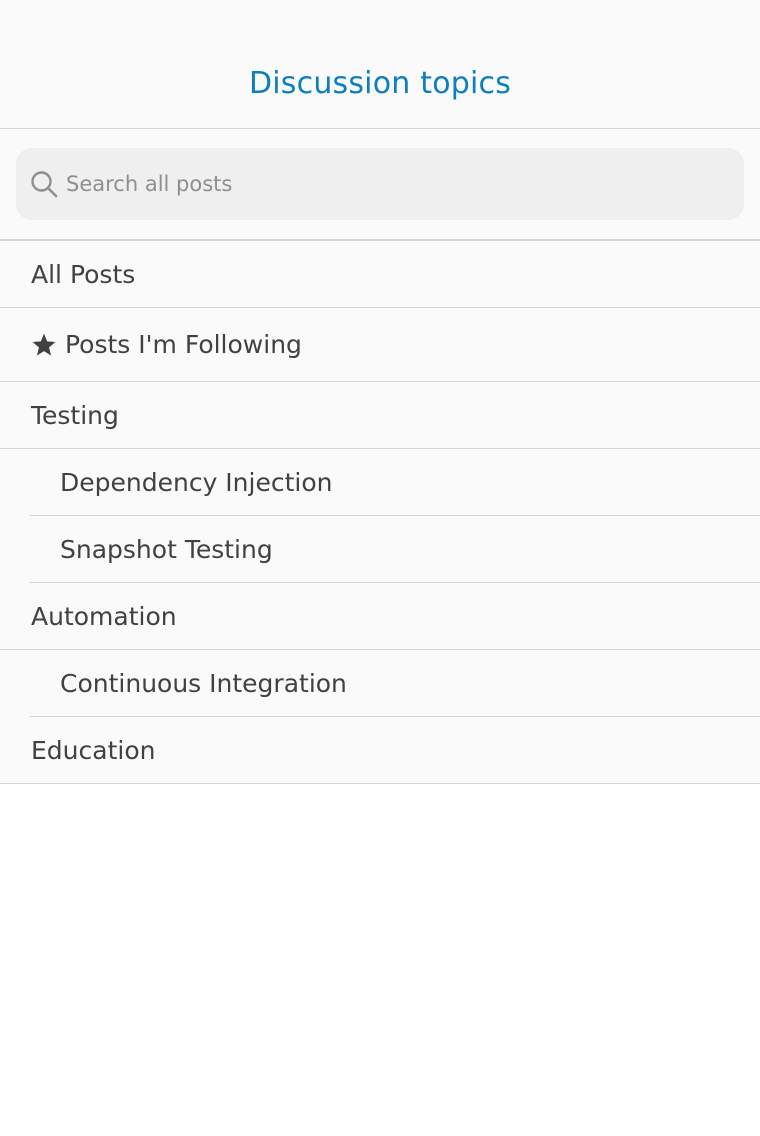  Describe the element at coordinates (380, 345) in the screenshot. I see `topic-posts-following: Posts I'm Following` at that location.